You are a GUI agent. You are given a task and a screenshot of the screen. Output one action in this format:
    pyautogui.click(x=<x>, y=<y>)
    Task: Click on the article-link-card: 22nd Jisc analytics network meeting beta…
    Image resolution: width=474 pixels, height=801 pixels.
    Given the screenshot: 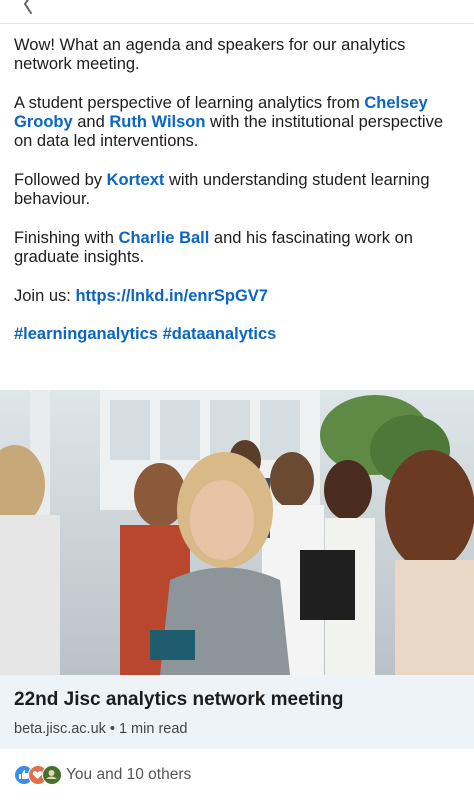 What is the action you would take?
    pyautogui.click(x=237, y=712)
    